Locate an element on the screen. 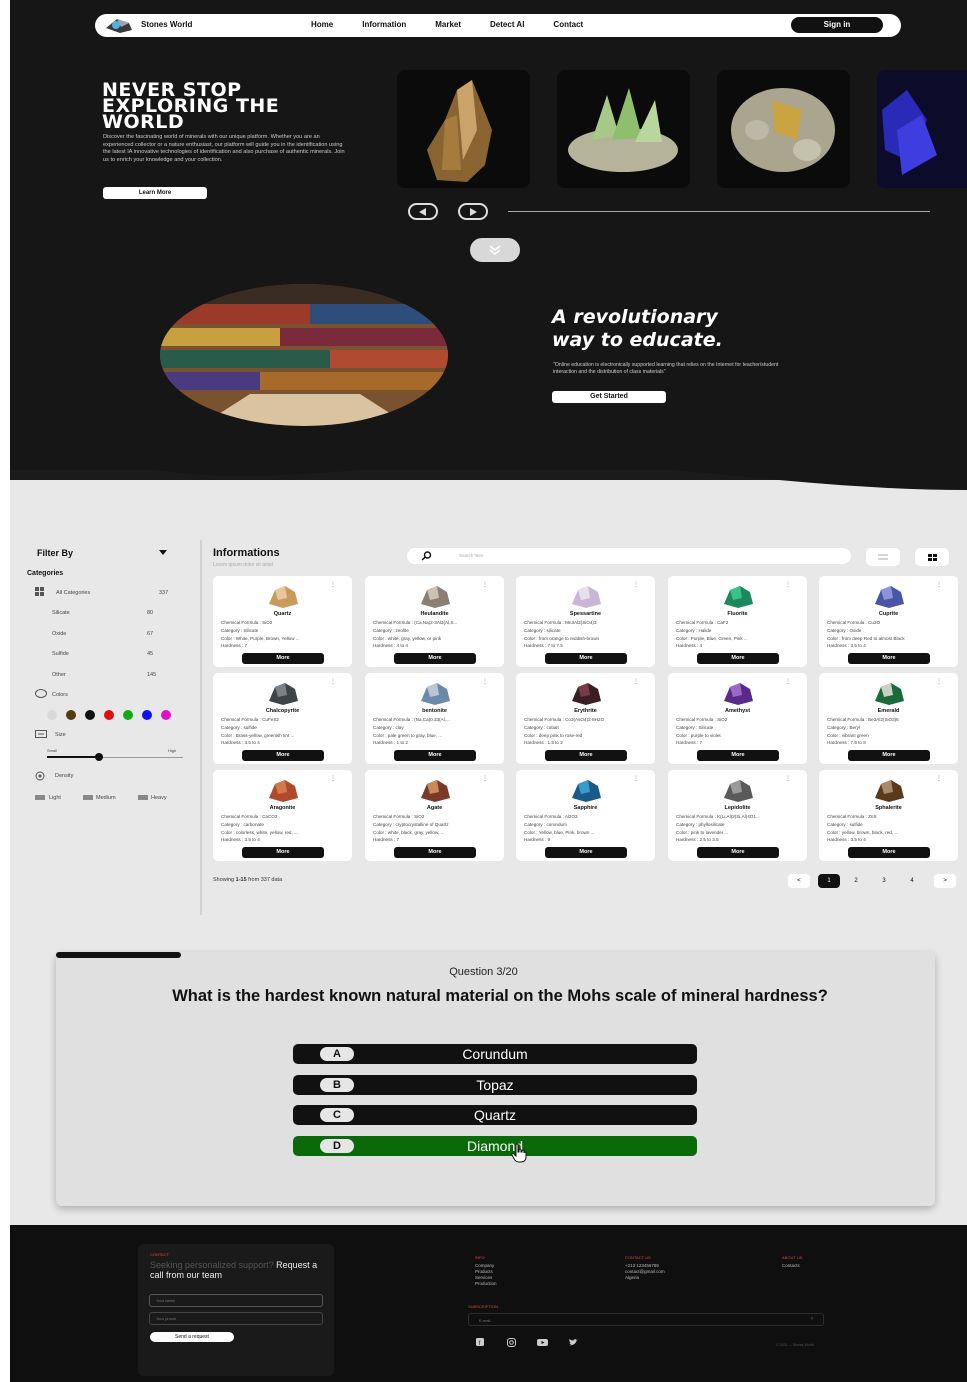  size-slider-handle is located at coordinates (99, 757).